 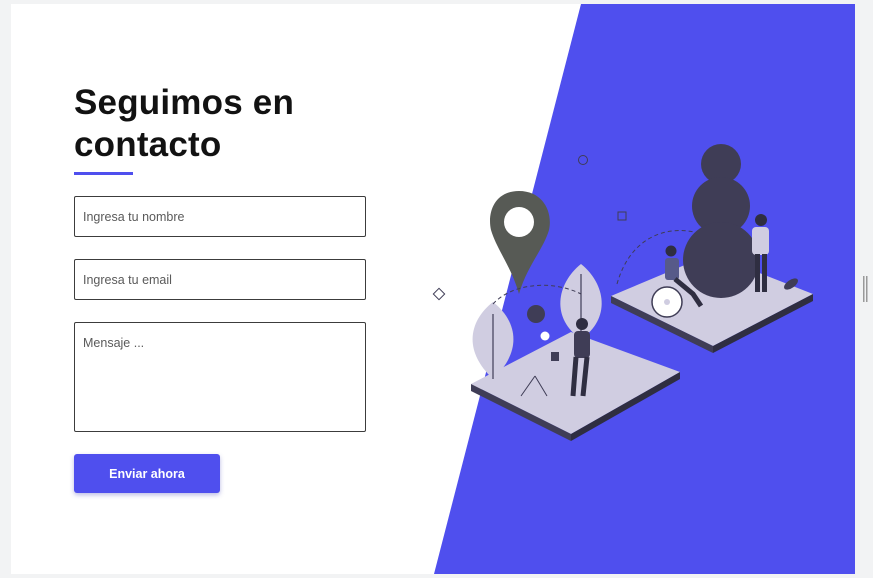 What do you see at coordinates (220, 216) in the screenshot?
I see `name-input` at bounding box center [220, 216].